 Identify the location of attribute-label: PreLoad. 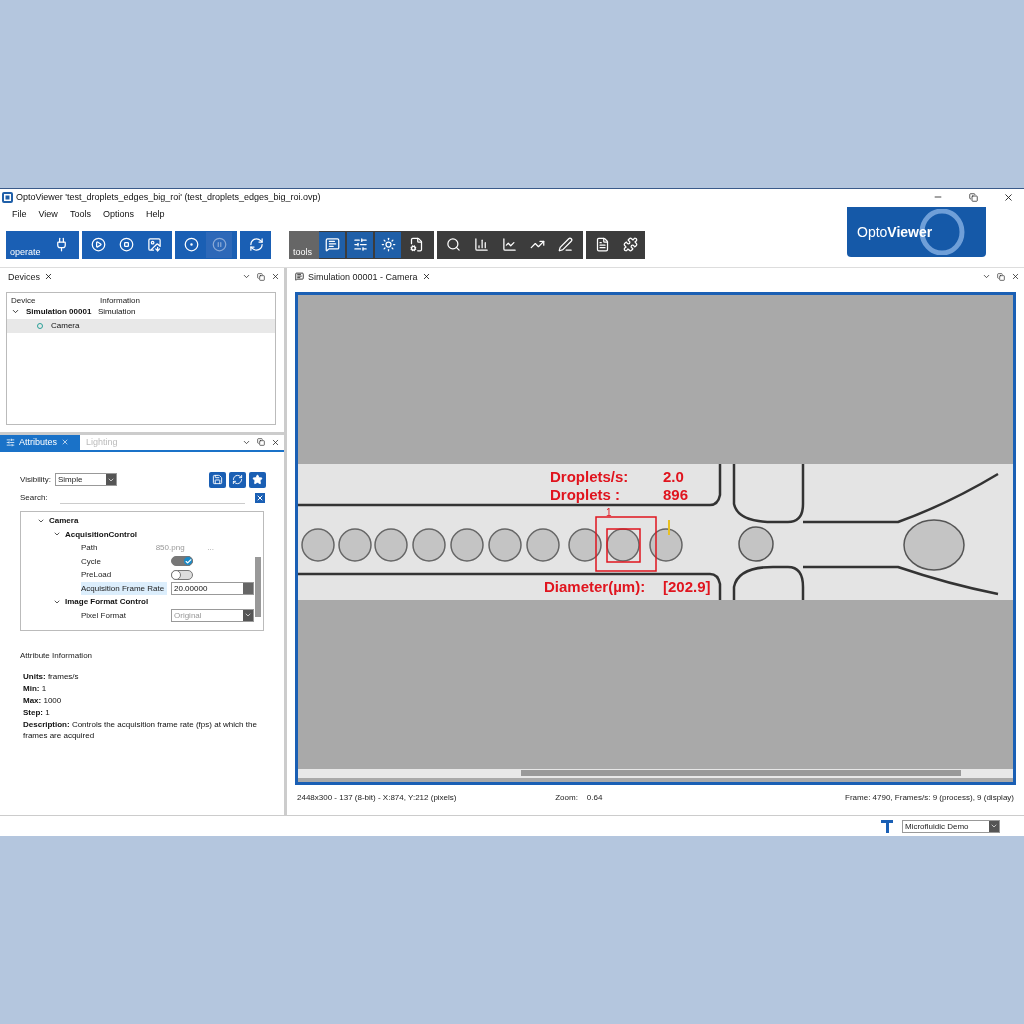
(97, 575).